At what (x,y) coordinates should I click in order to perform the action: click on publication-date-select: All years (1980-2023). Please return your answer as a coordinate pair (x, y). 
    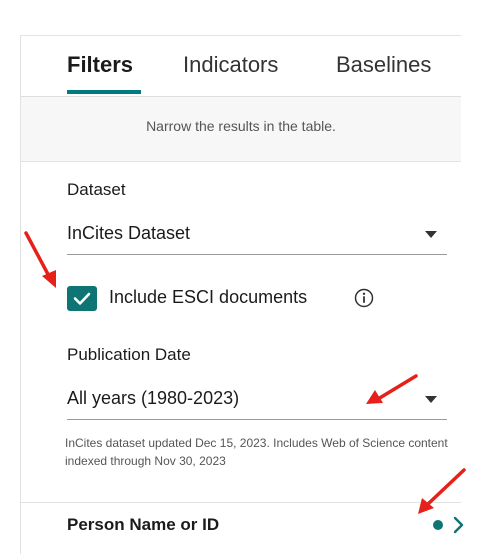
    Looking at the image, I should click on (257, 399).